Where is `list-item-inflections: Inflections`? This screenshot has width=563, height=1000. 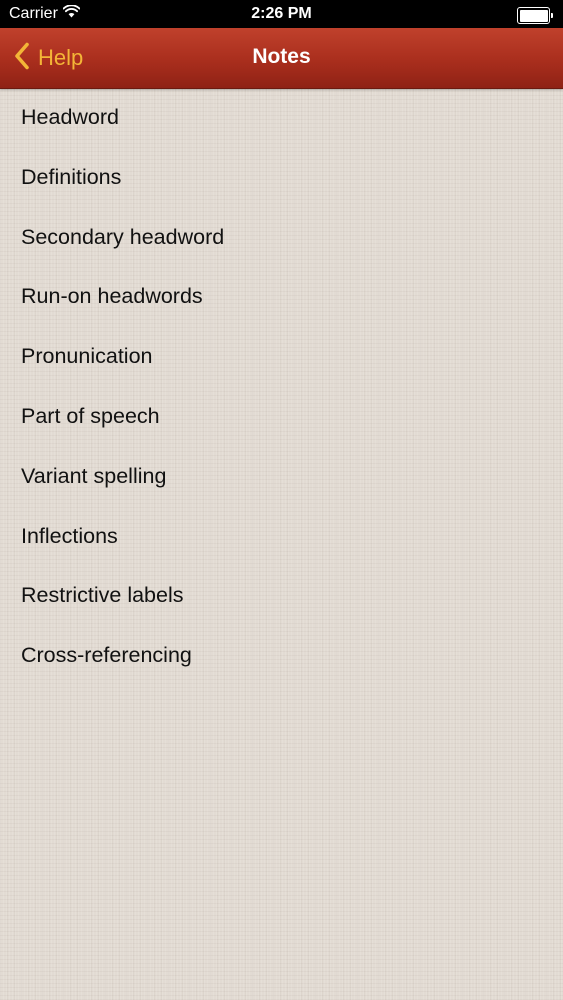
list-item-inflections: Inflections is located at coordinates (281, 537).